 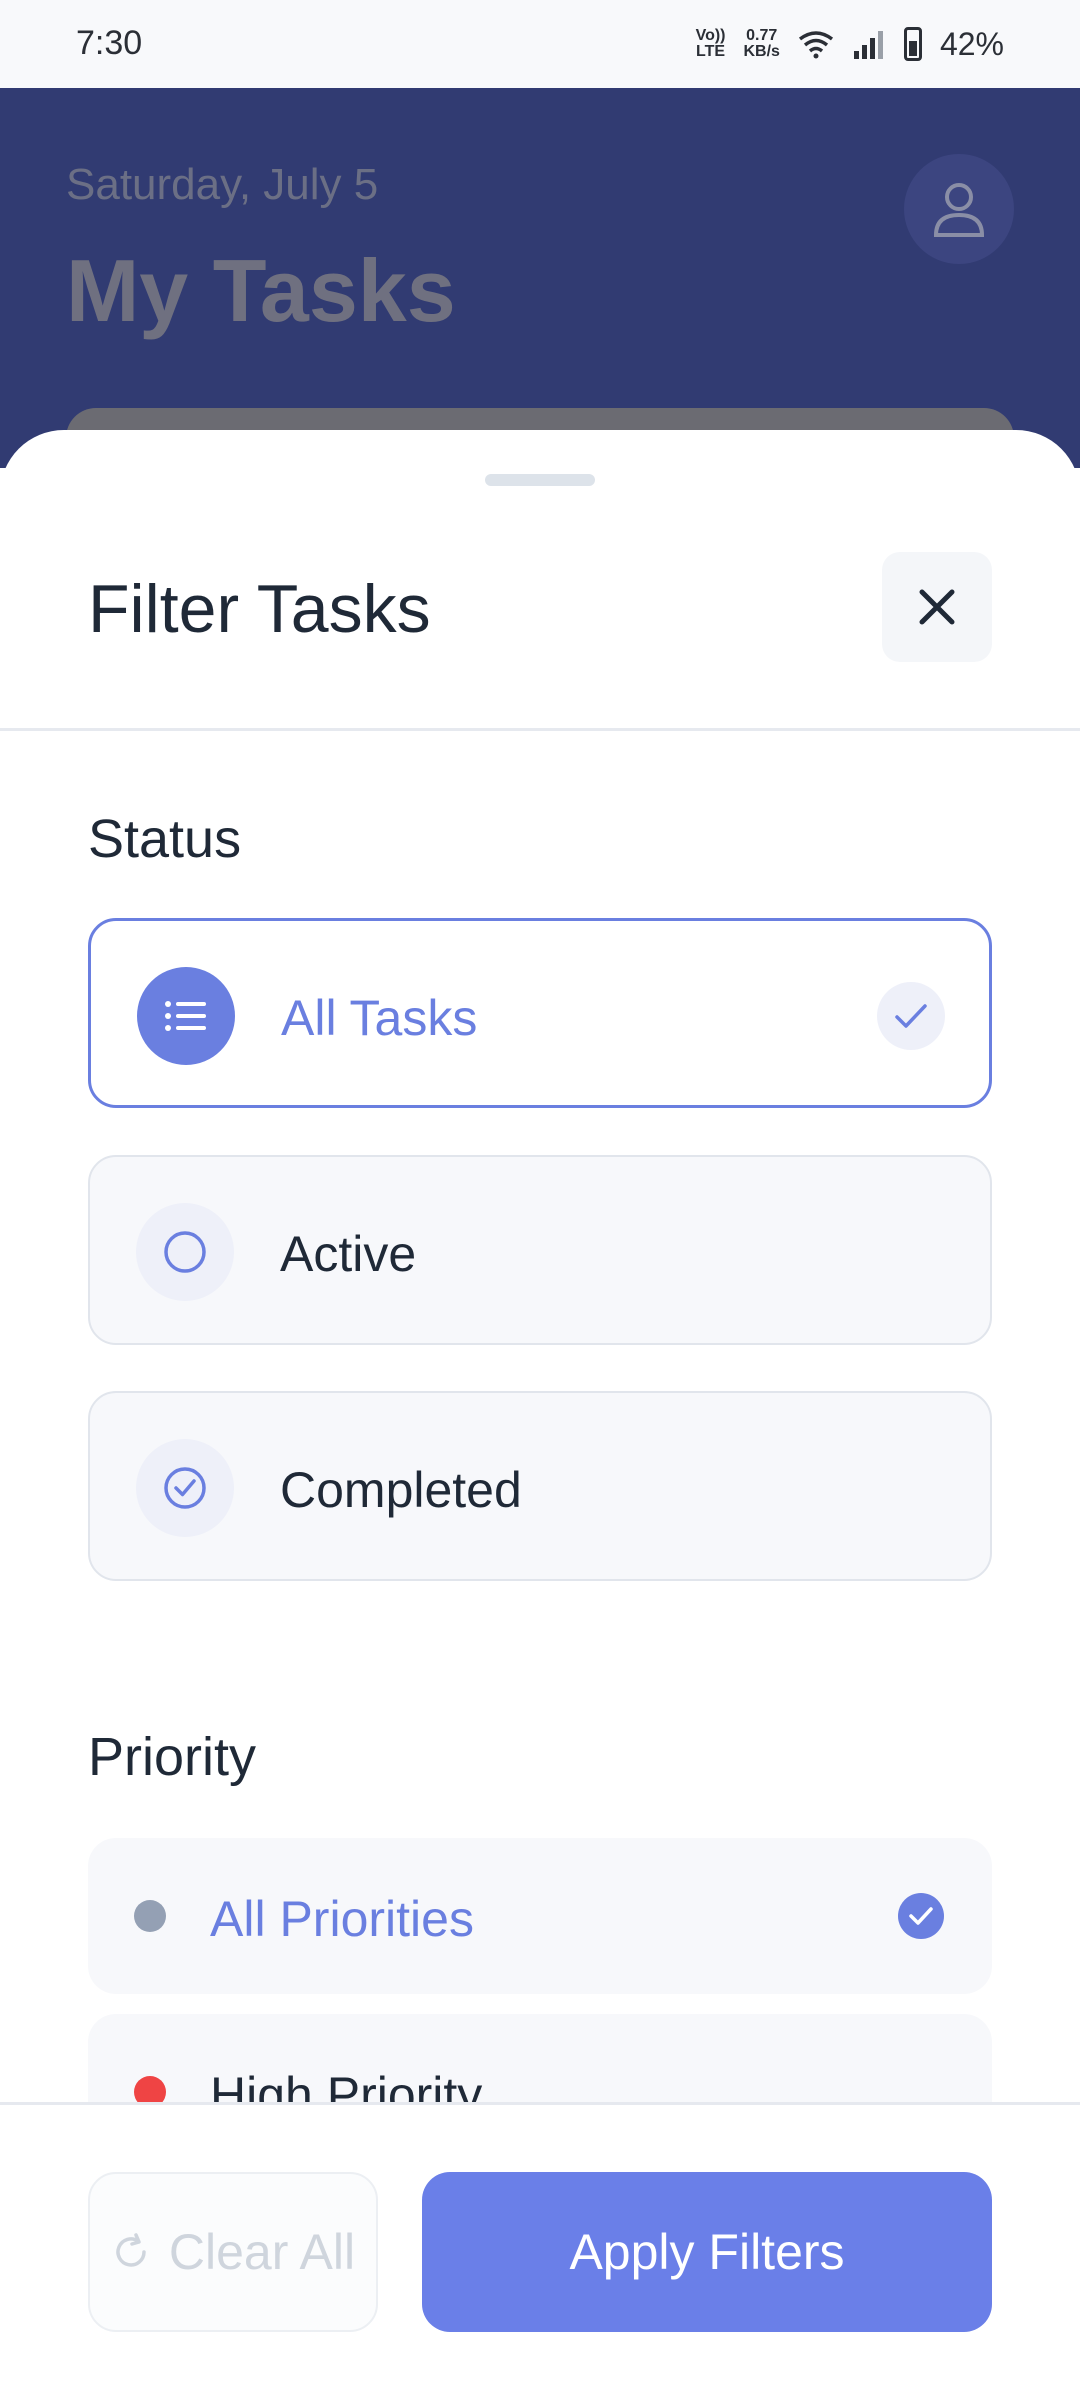 I want to click on status-bar: 7:30 Vo)) LTE 0.77 KB/s 42%, so click(x=540, y=44).